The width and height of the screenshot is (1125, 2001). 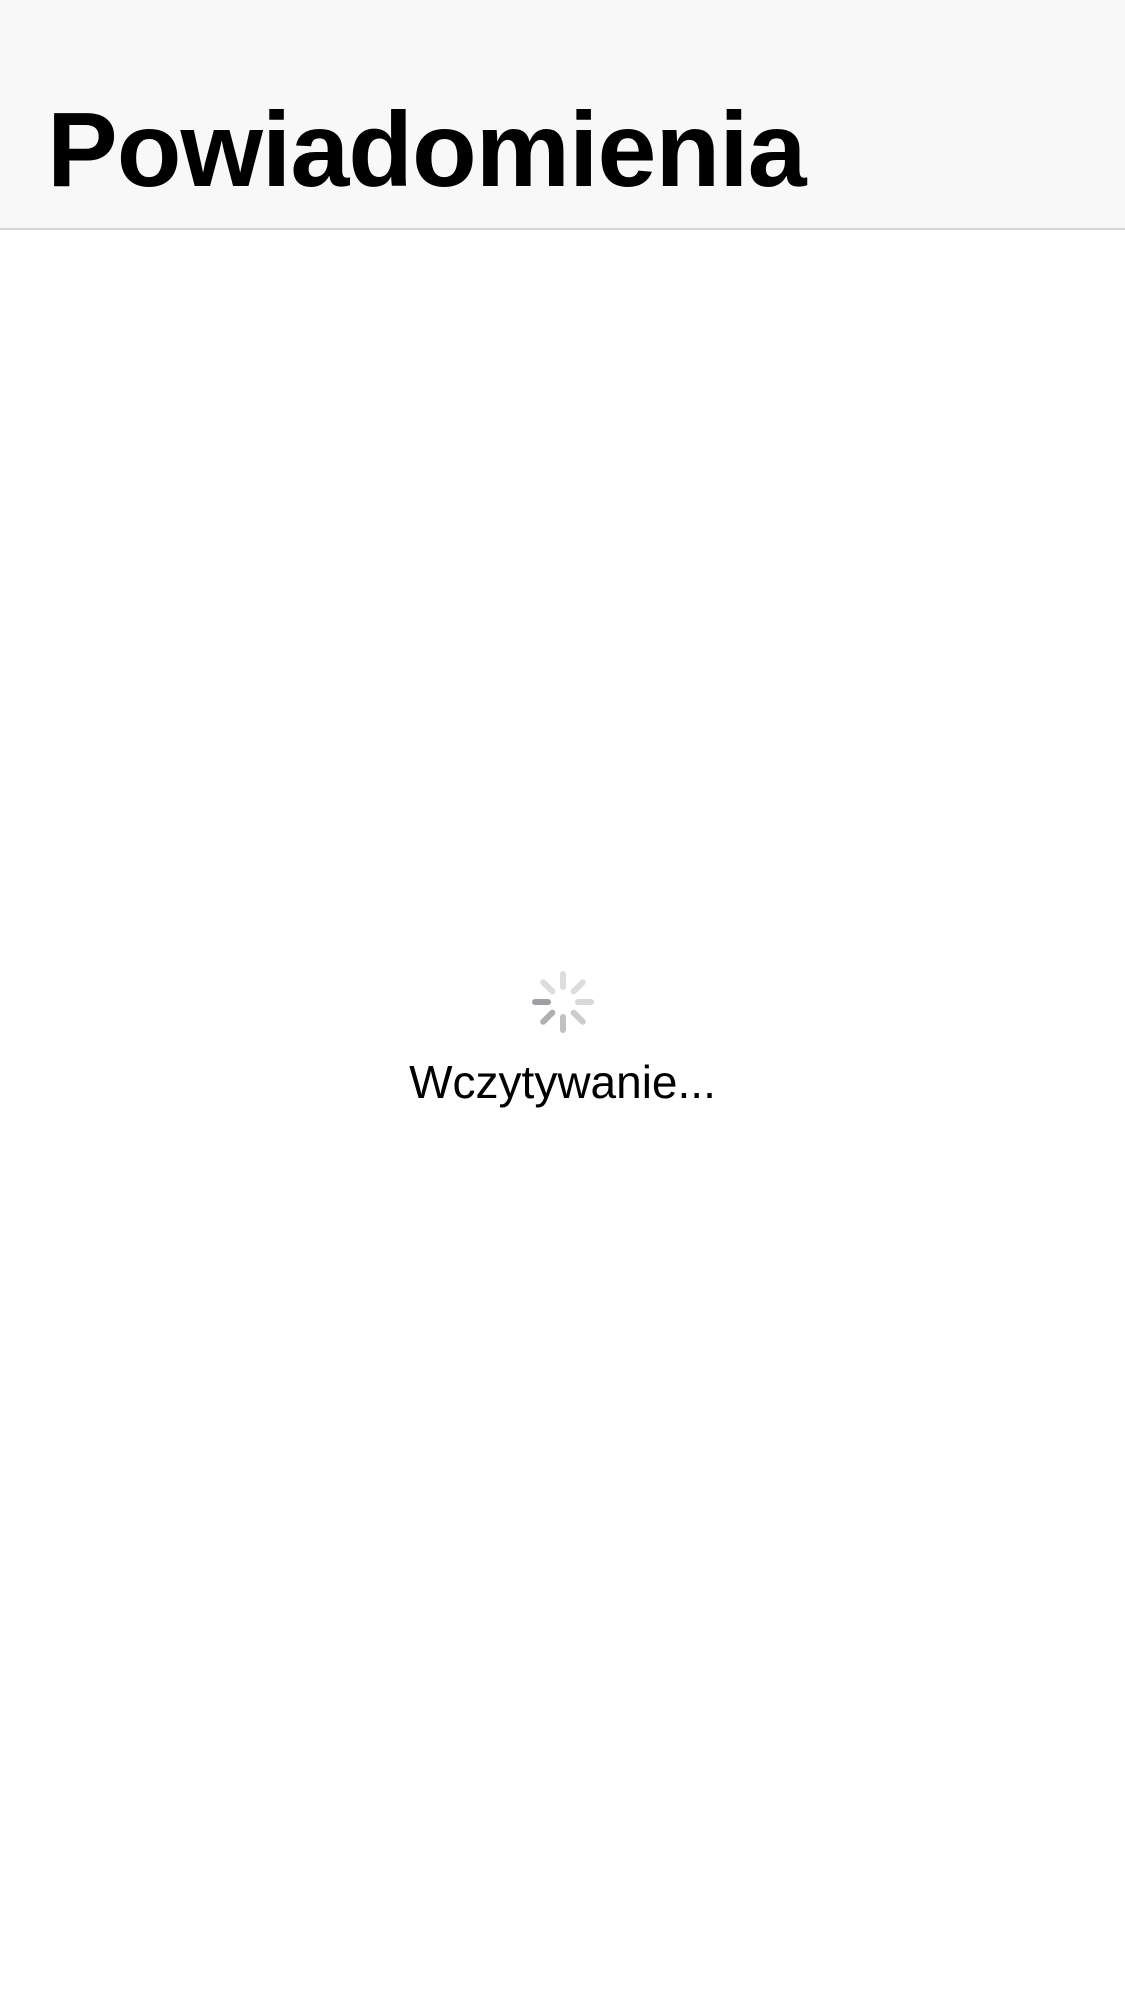 What do you see at coordinates (562, 1002) in the screenshot?
I see `spinner-icon` at bounding box center [562, 1002].